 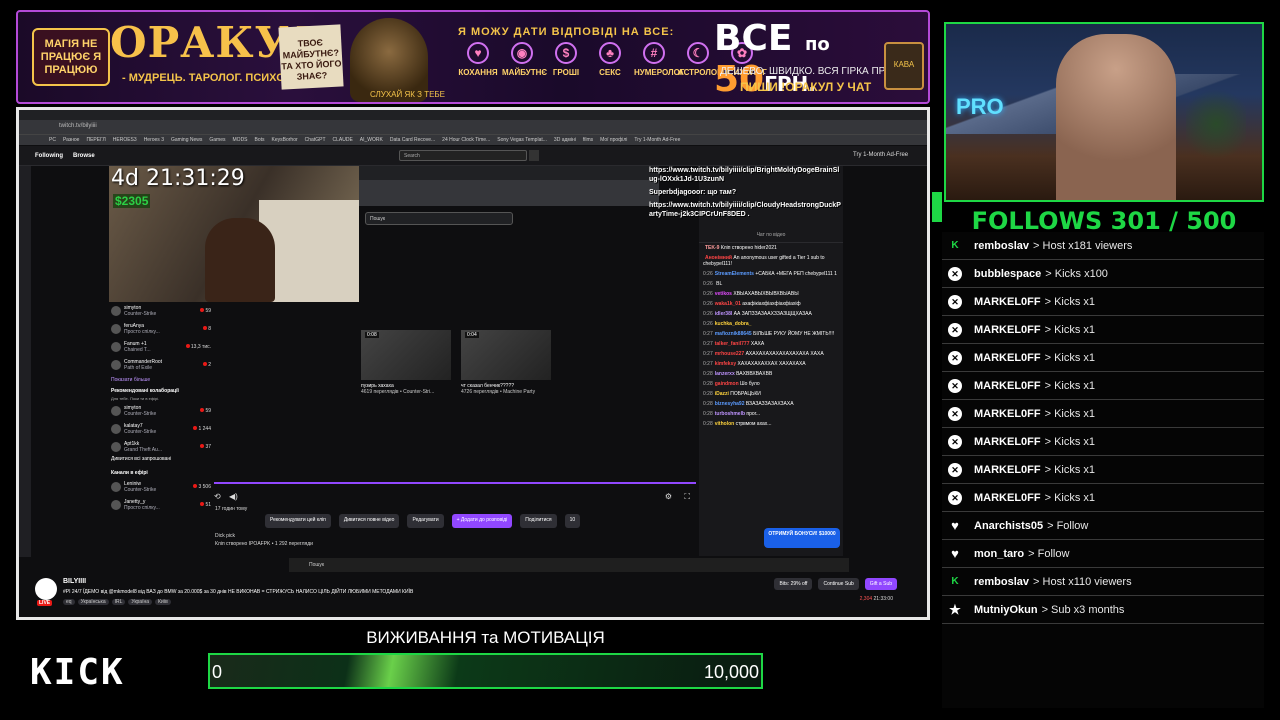 What do you see at coordinates (880, 584) in the screenshot?
I see `gift-sub-button: Gift a Sub` at bounding box center [880, 584].